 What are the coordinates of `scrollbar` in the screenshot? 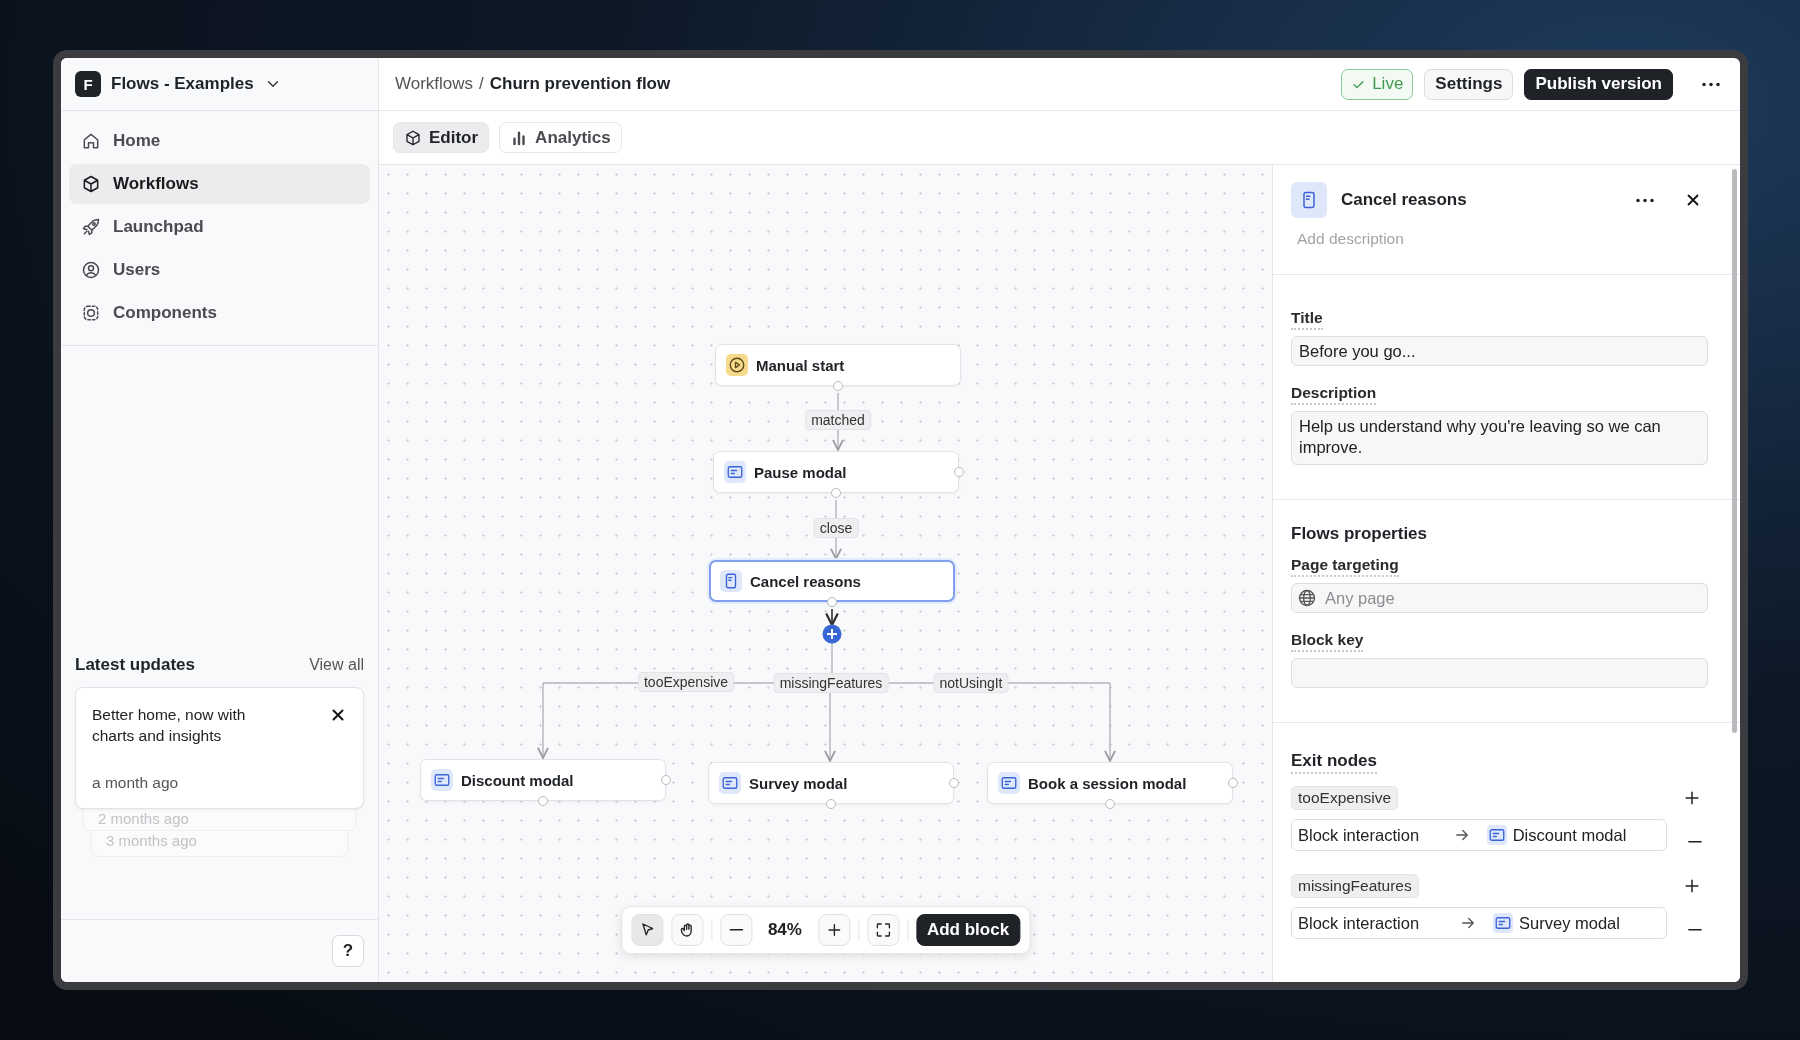 It's located at (1734, 451).